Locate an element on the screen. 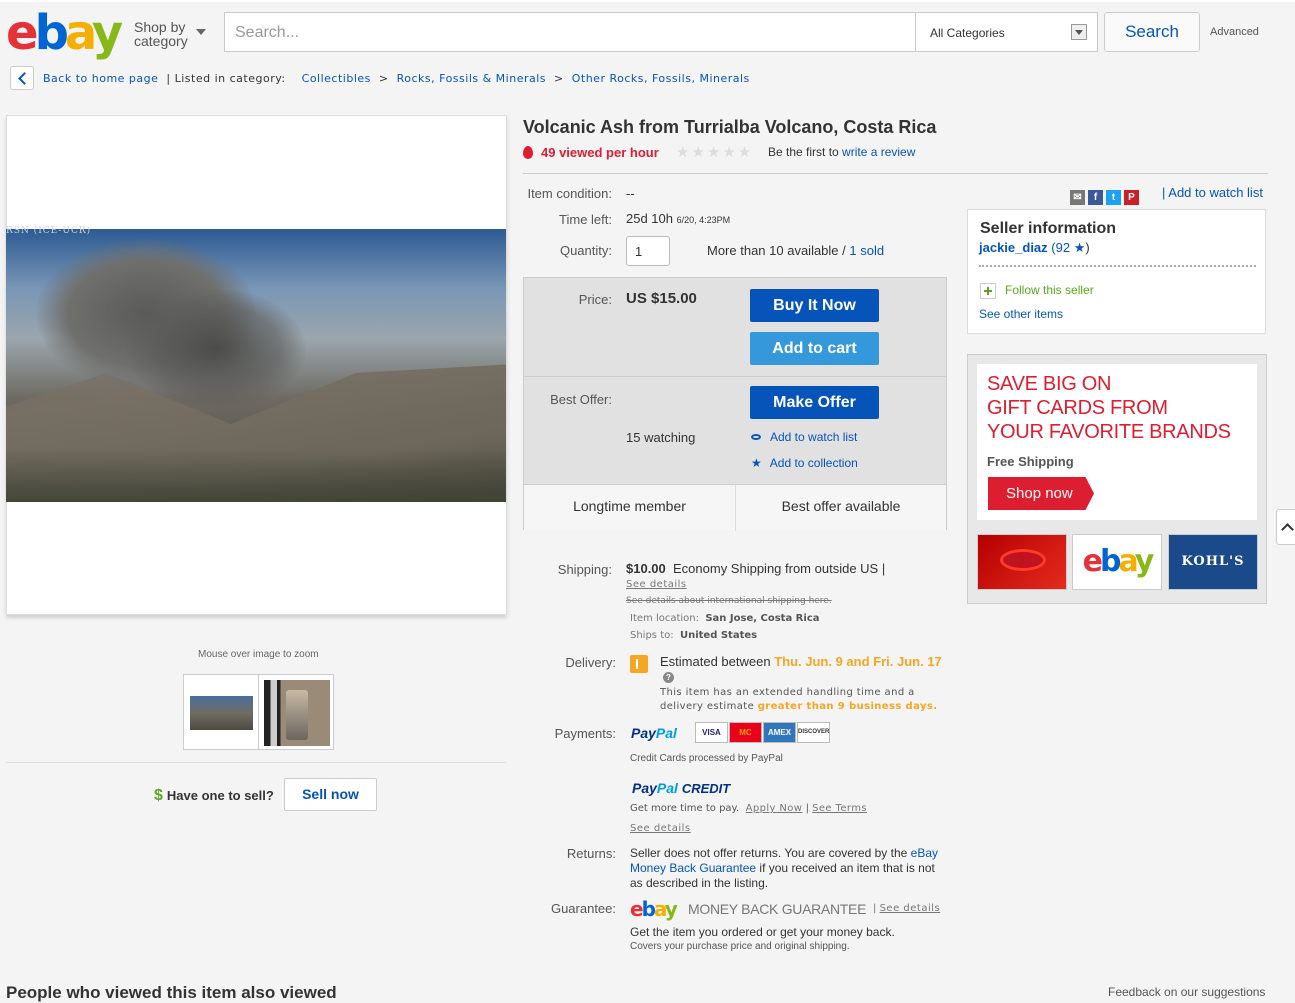 Image resolution: width=1295 pixels, height=1003 pixels. views-per-hour: 49 viewed per hour is located at coordinates (591, 152).